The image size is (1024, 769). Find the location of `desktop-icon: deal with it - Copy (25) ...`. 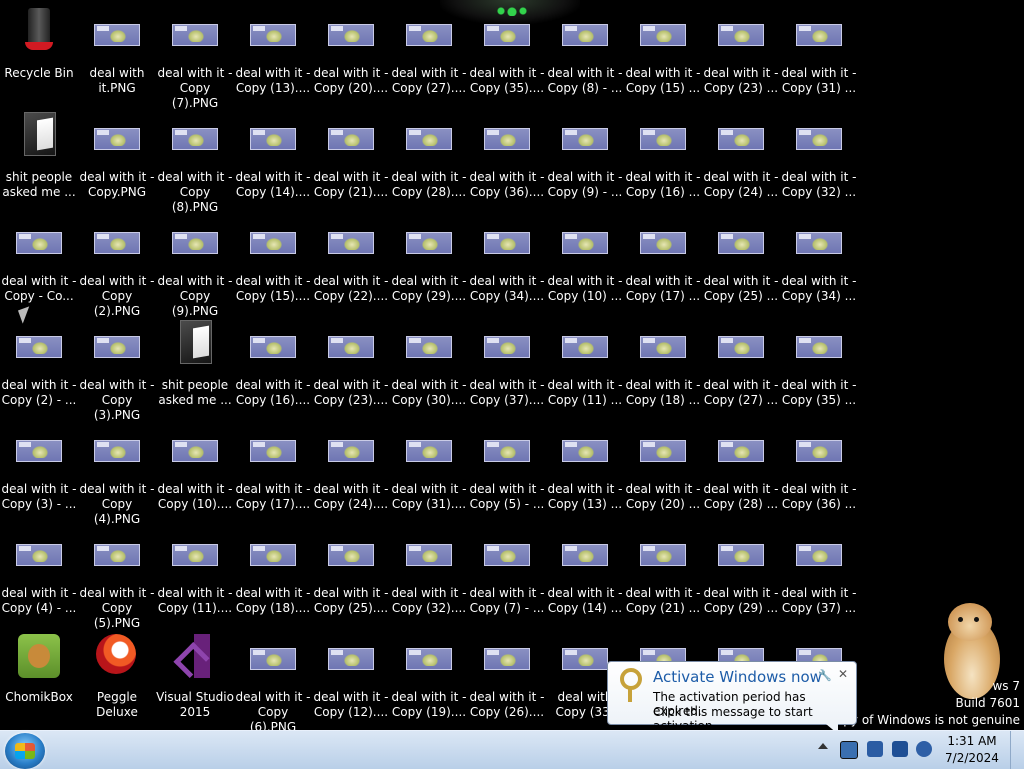

desktop-icon: deal with it - Copy (25) ... is located at coordinates (741, 264).